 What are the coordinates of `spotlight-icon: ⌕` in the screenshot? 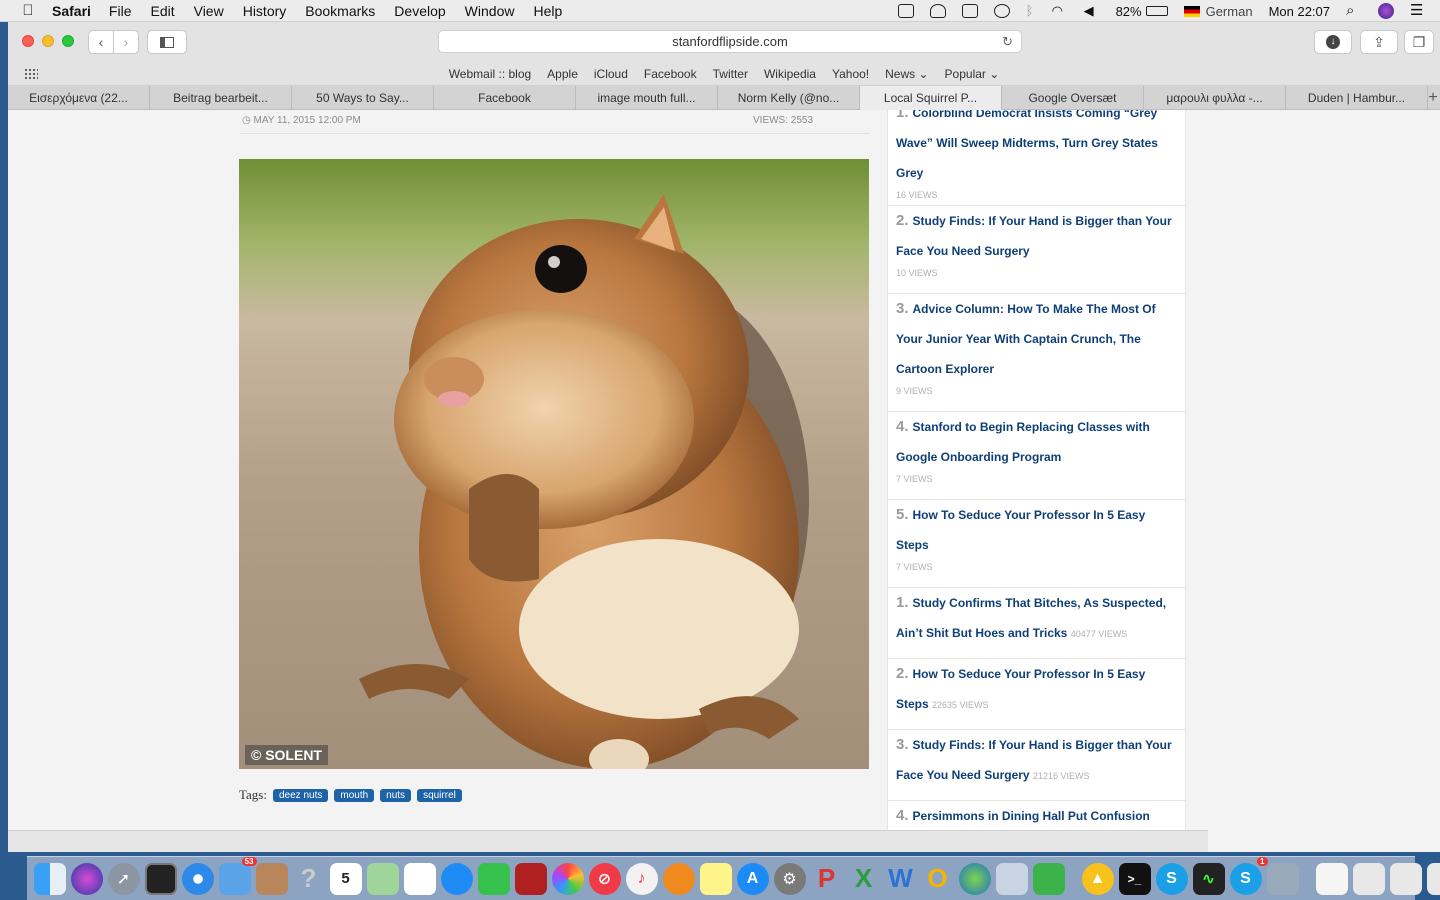 It's located at (1354, 10).